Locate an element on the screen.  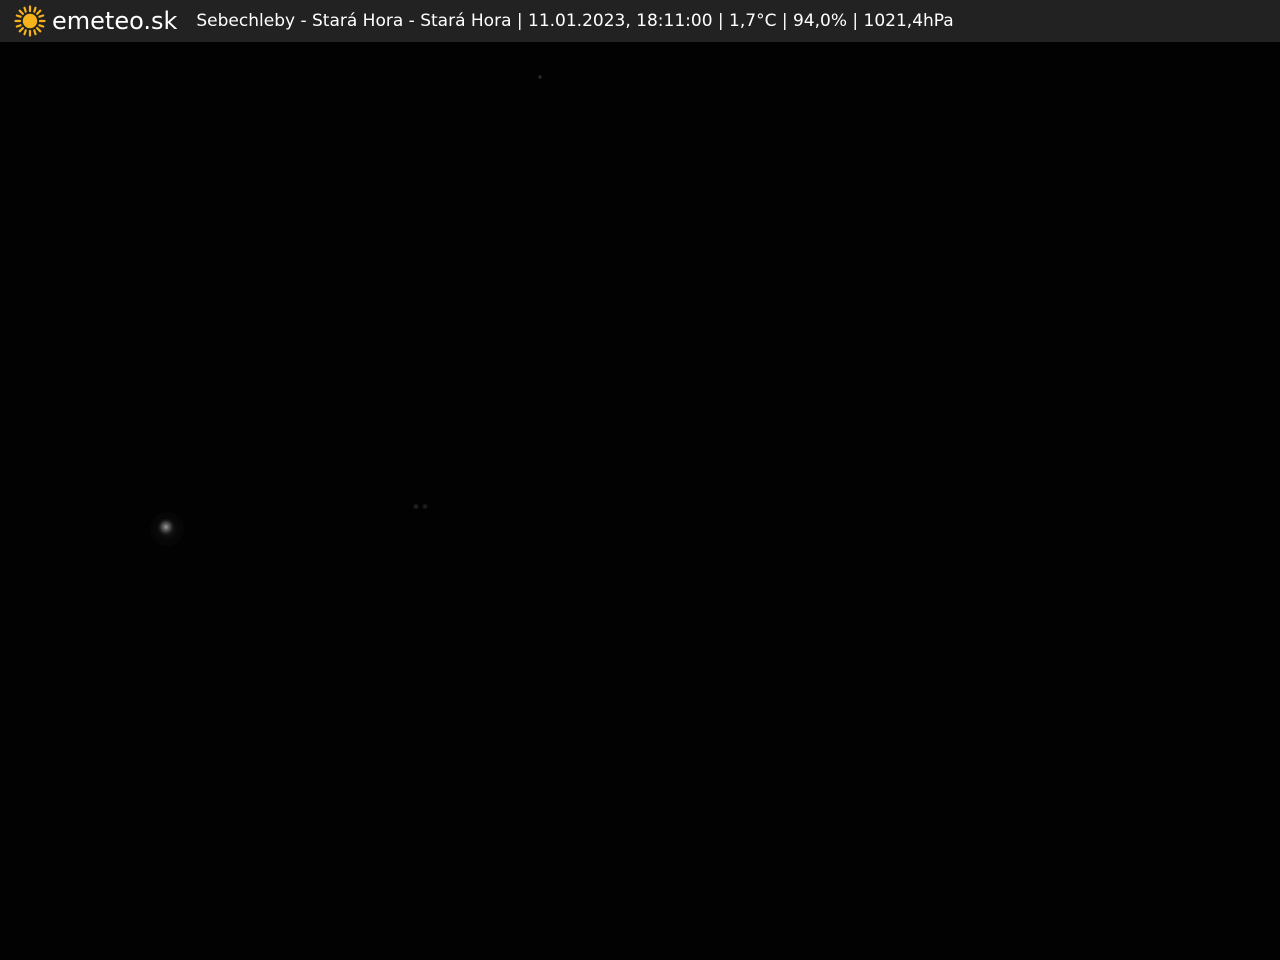
sun-icon is located at coordinates (30, 21).